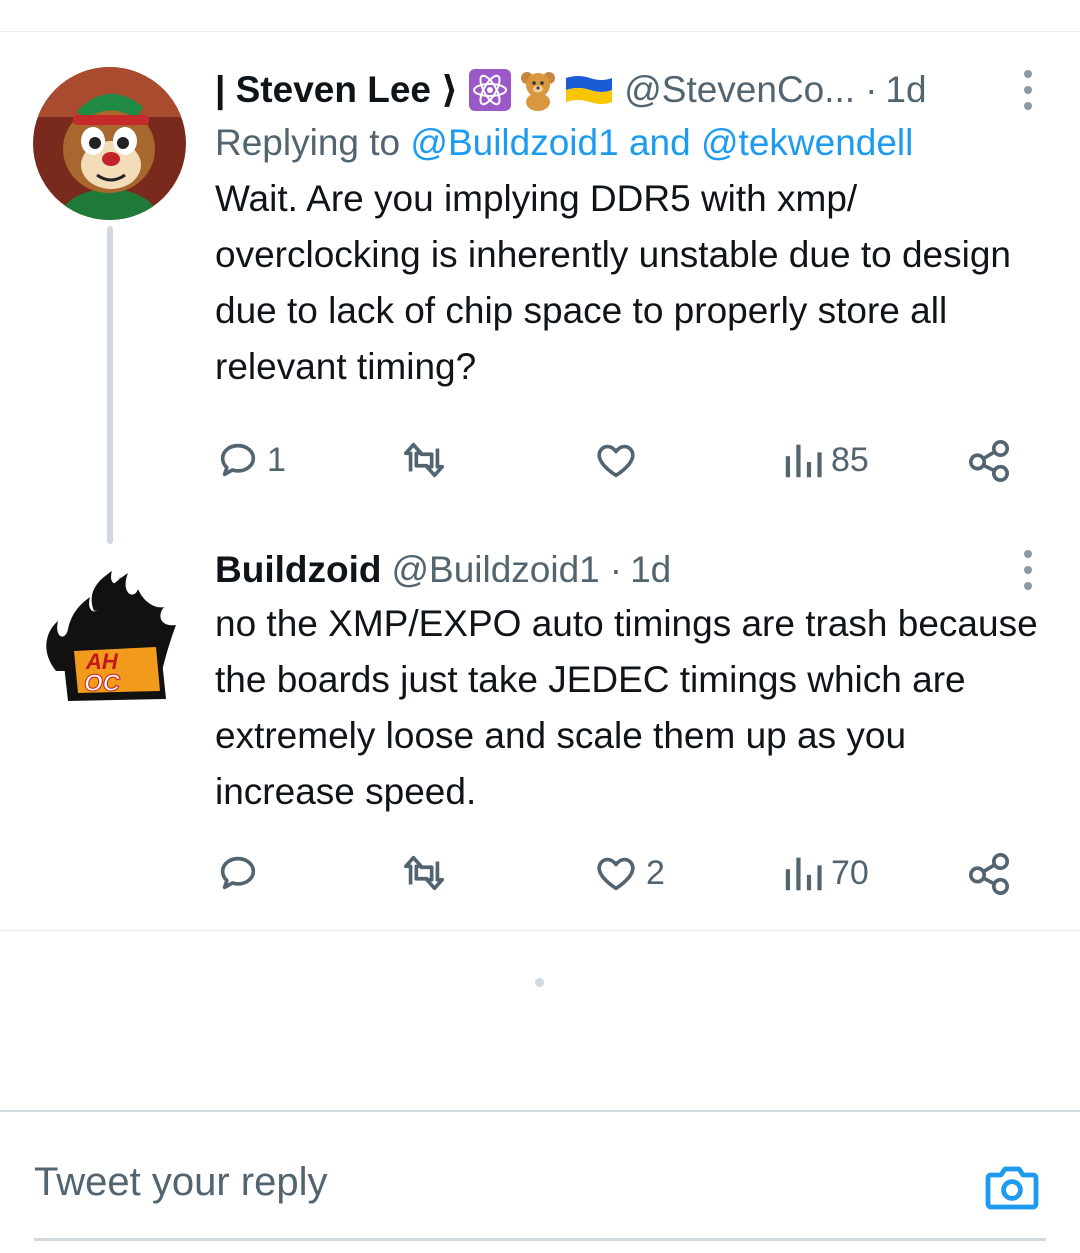 This screenshot has height=1253, width=1080. Describe the element at coordinates (540, 930) in the screenshot. I see `tweet-divider` at that location.